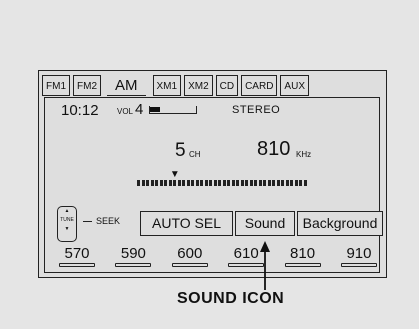  Describe the element at coordinates (231, 298) in the screenshot. I see `sound-icon-callout: SOUND ICON` at that location.